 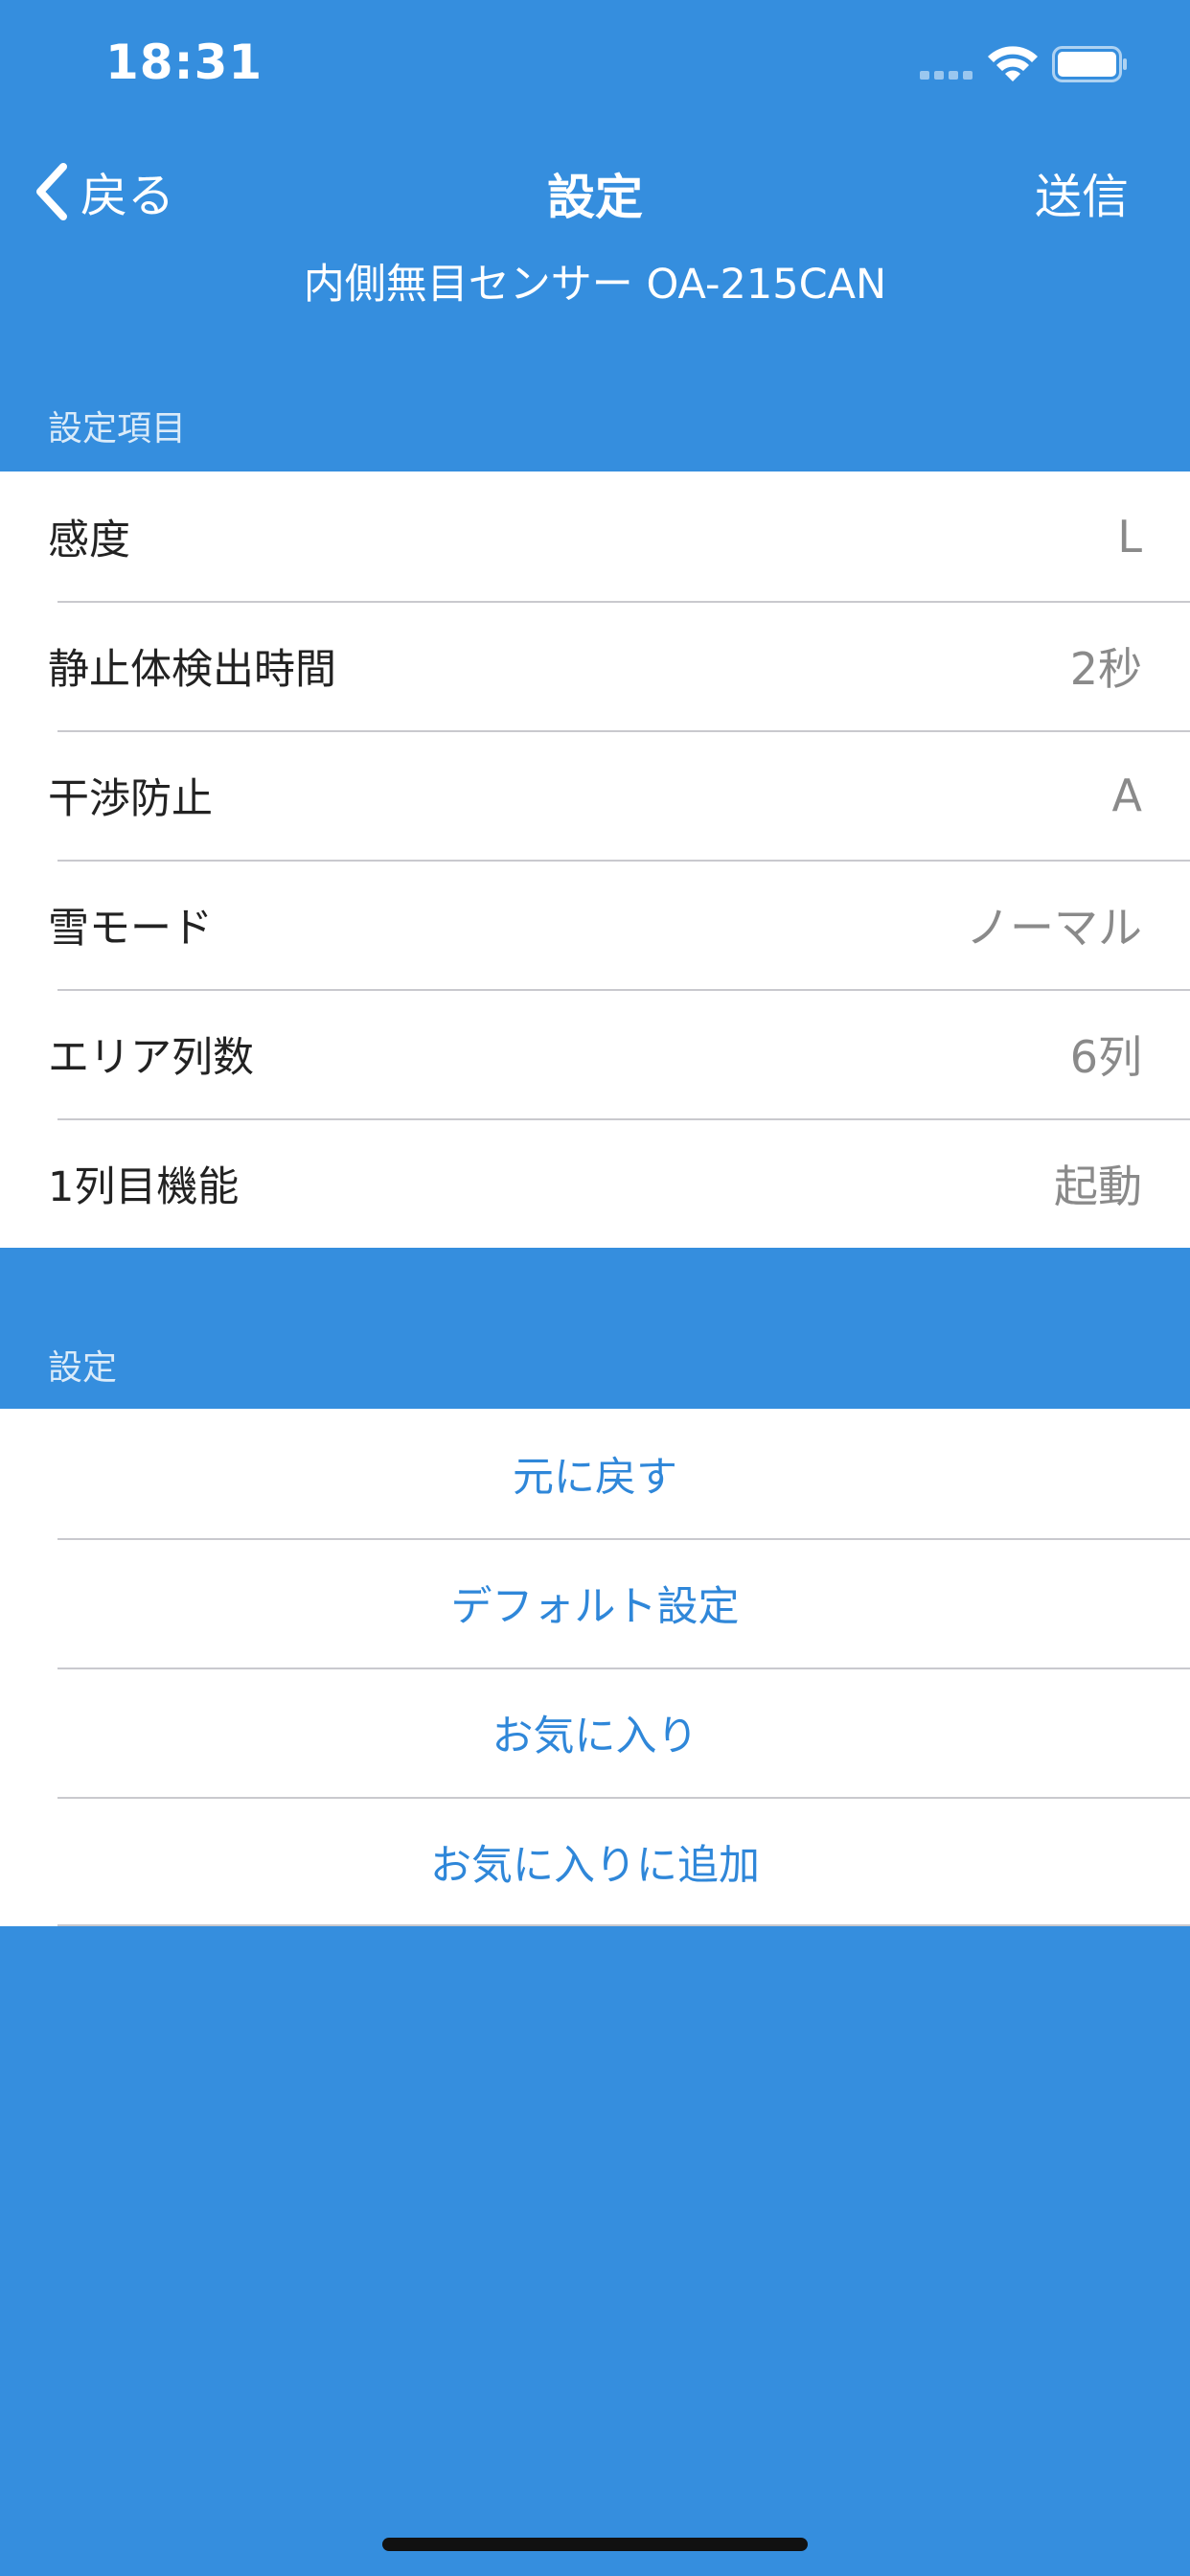 I want to click on setting-row-area-rows: エリア列数 6列, so click(x=595, y=1053).